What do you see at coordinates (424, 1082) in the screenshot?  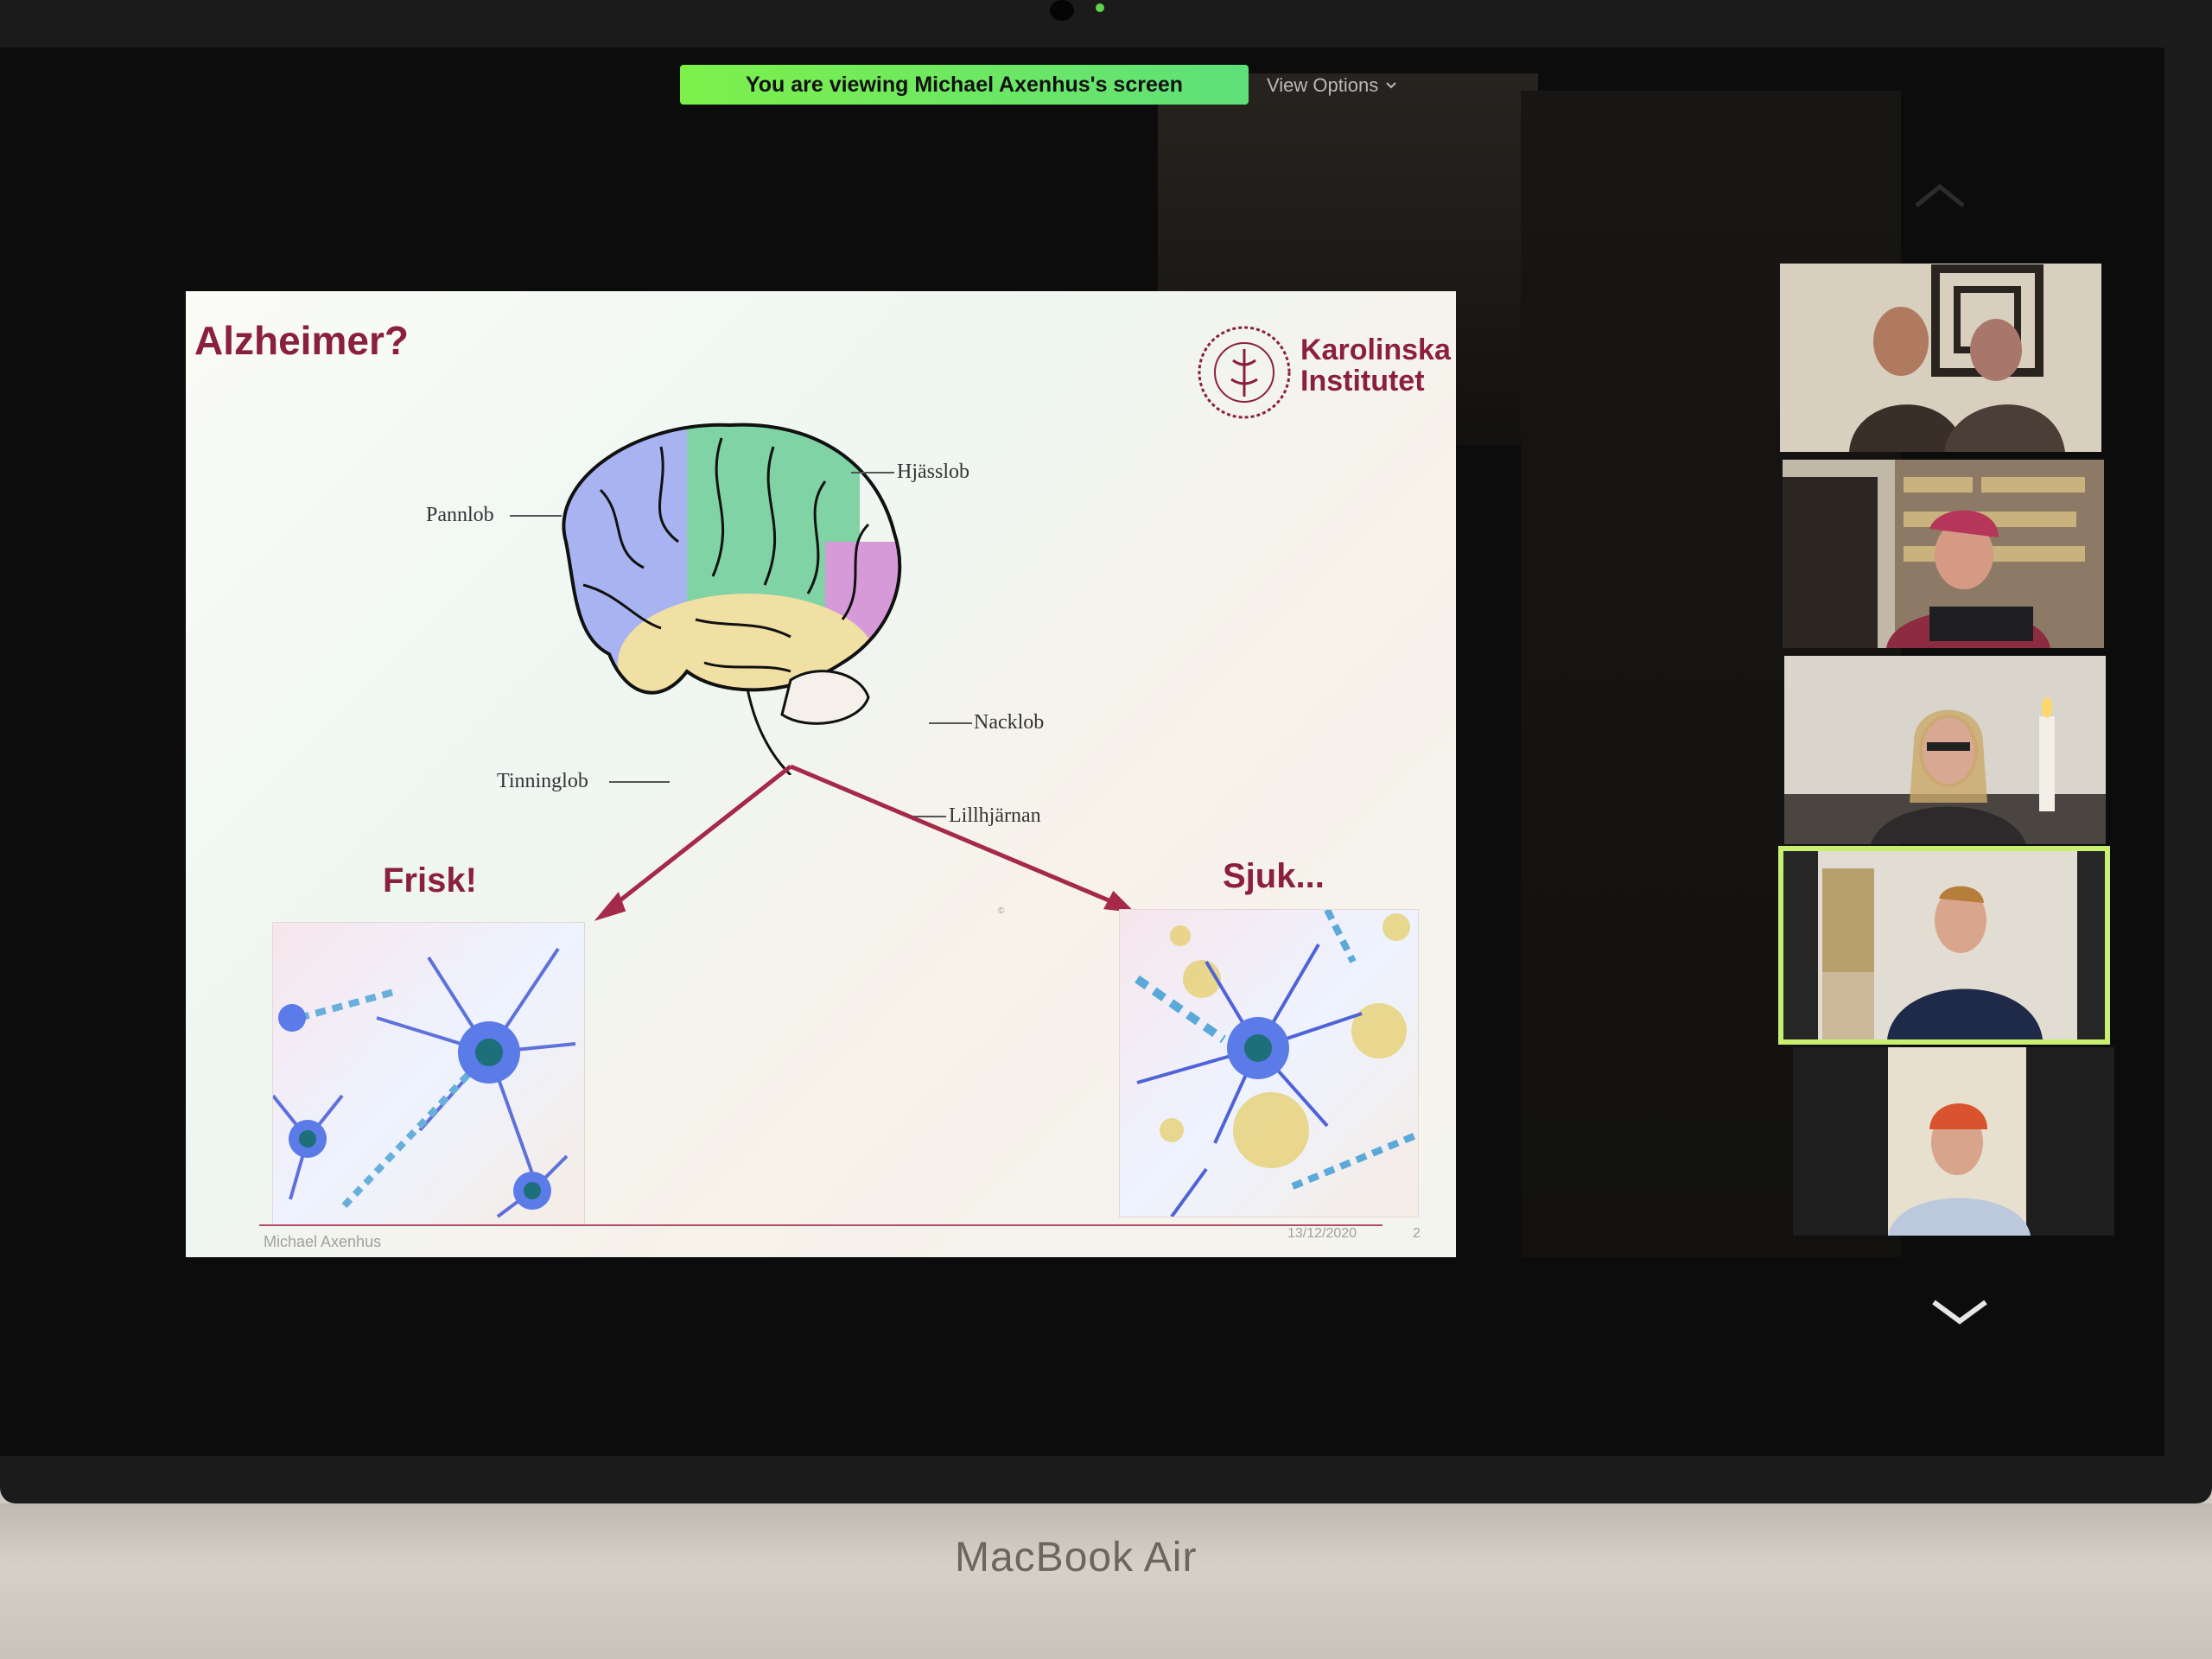 I see `healthy-neuron-illustration` at bounding box center [424, 1082].